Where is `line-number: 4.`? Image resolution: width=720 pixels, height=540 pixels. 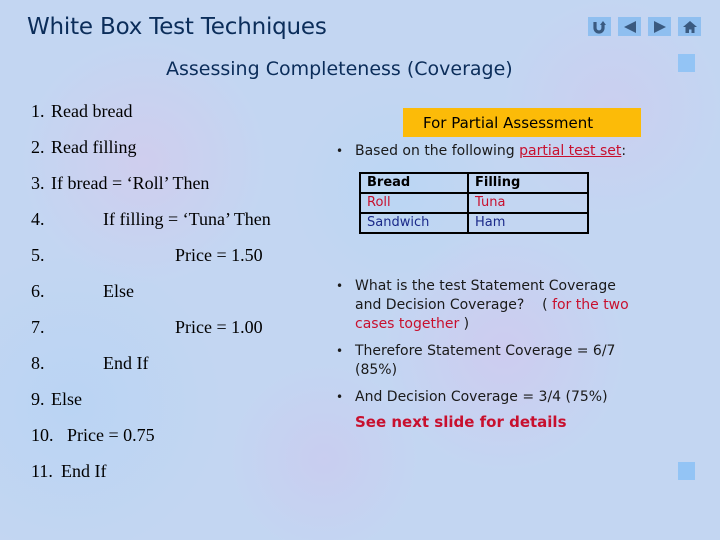 line-number: 4. is located at coordinates (38, 219).